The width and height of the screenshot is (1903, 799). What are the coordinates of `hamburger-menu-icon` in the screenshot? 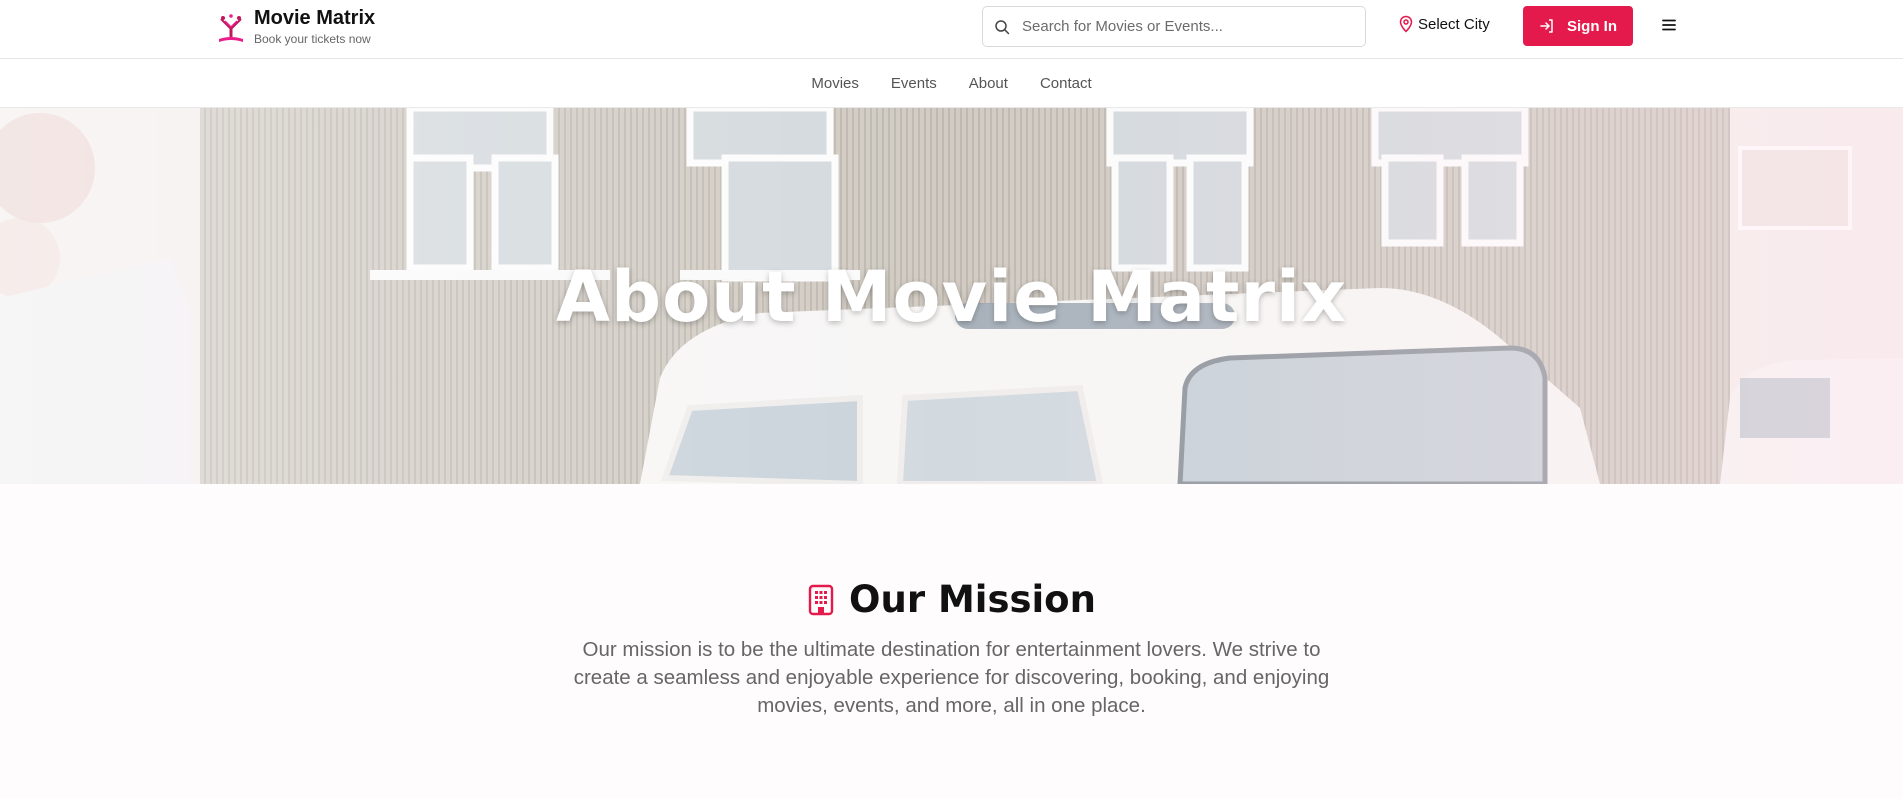 It's located at (1669, 25).